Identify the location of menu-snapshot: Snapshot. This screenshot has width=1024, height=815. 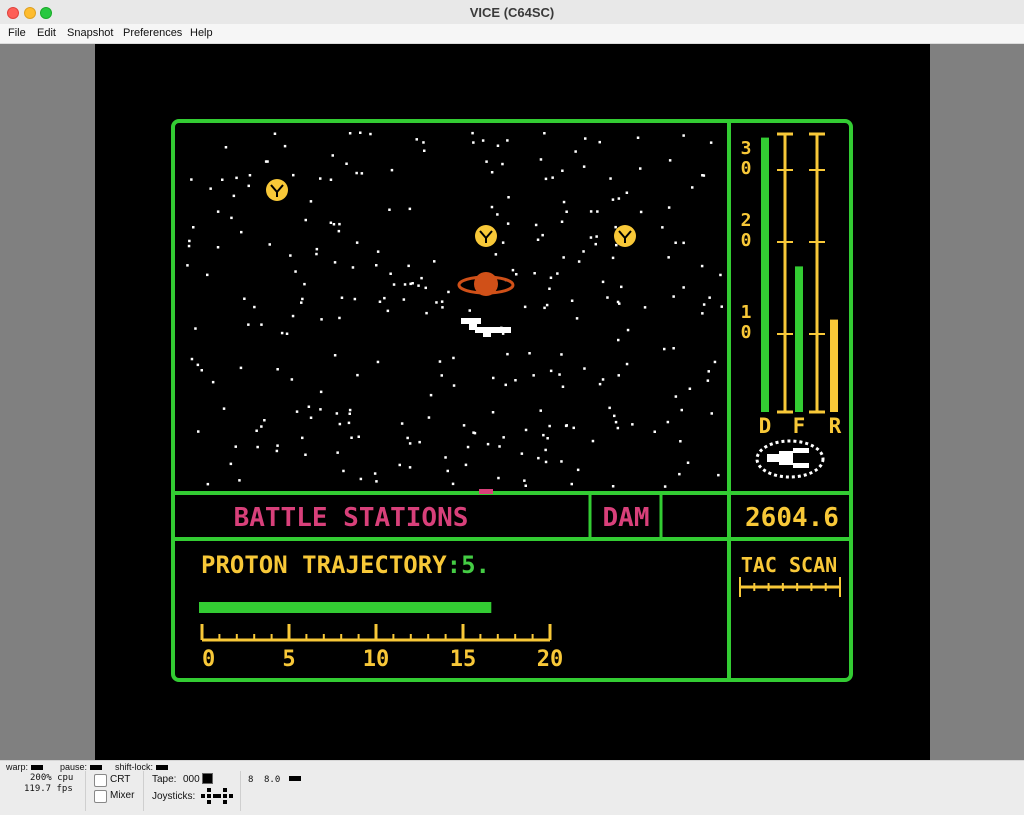
(90, 33).